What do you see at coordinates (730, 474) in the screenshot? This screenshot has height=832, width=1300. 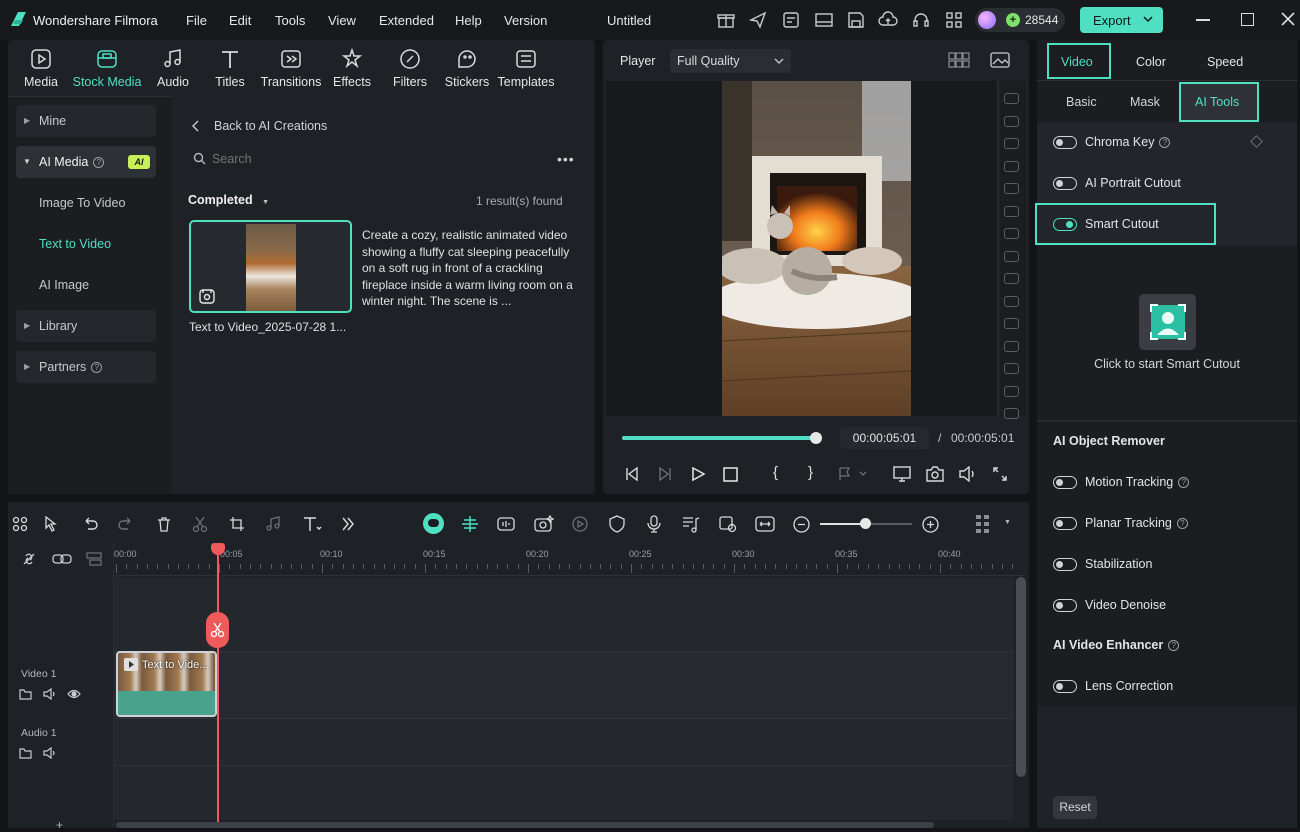 I see `stop-icon` at bounding box center [730, 474].